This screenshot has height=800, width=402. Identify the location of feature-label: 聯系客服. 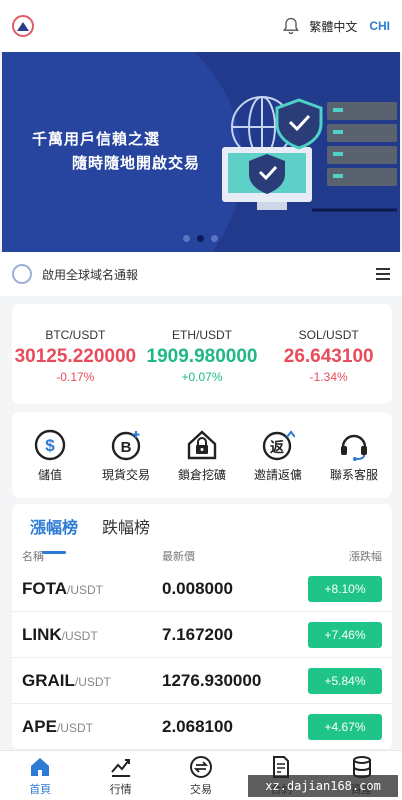
(353, 475).